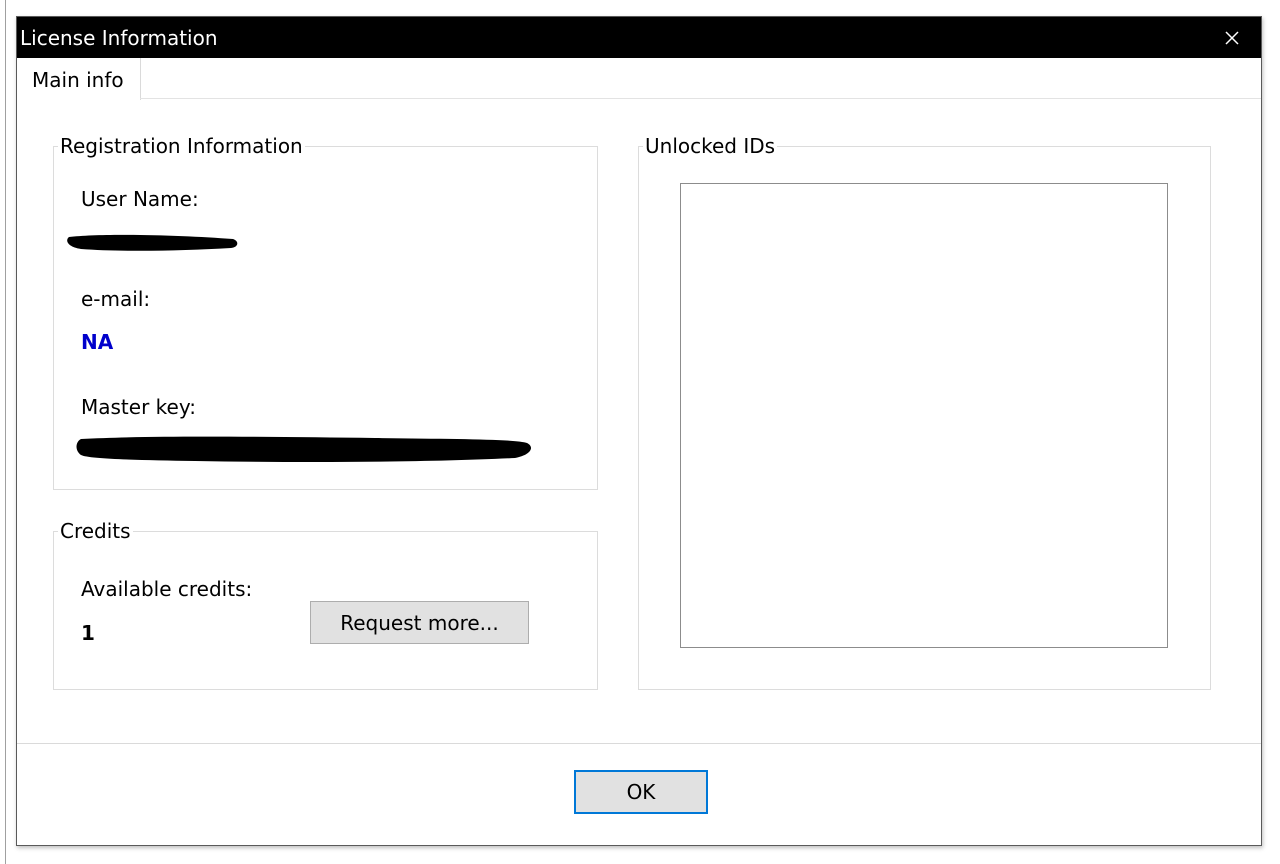 Image resolution: width=1280 pixels, height=864 pixels. What do you see at coordinates (639, 37) in the screenshot?
I see `title-bar: License Information` at bounding box center [639, 37].